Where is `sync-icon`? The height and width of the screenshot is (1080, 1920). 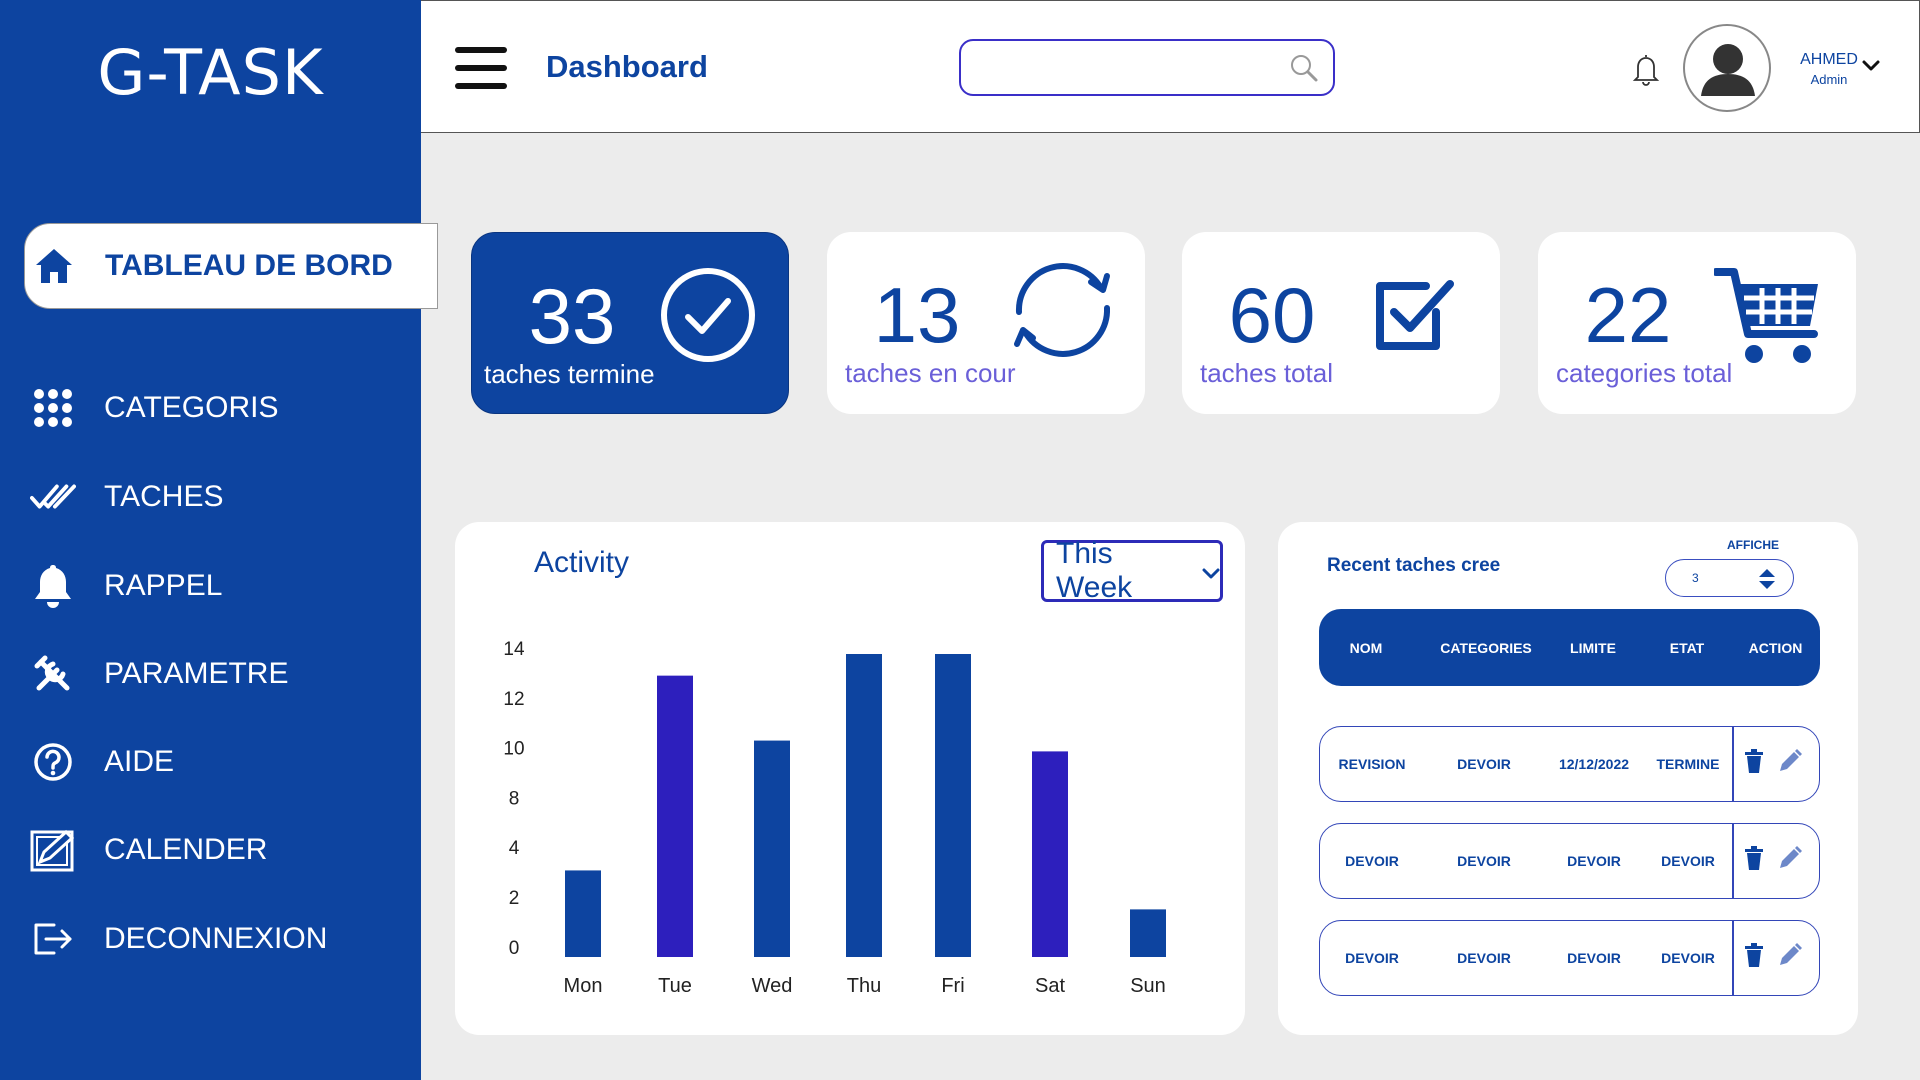 sync-icon is located at coordinates (1063, 312).